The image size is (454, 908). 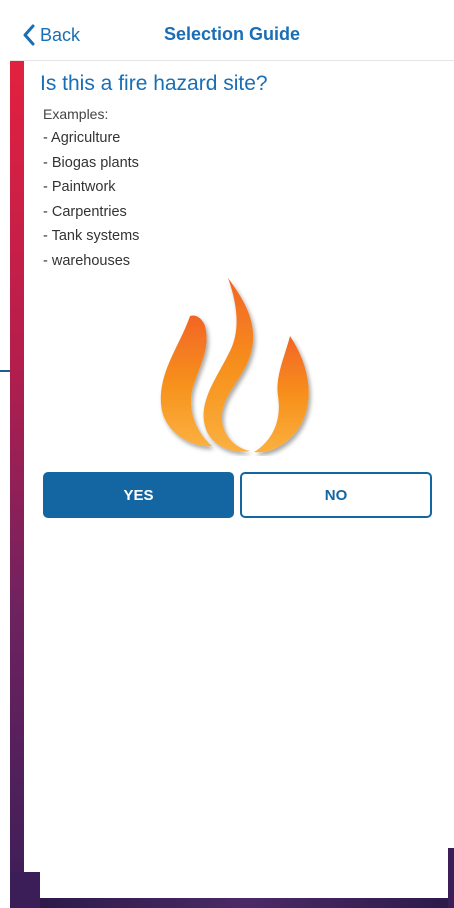 I want to click on question-heading: Is this a fire hazard site?, so click(x=154, y=83).